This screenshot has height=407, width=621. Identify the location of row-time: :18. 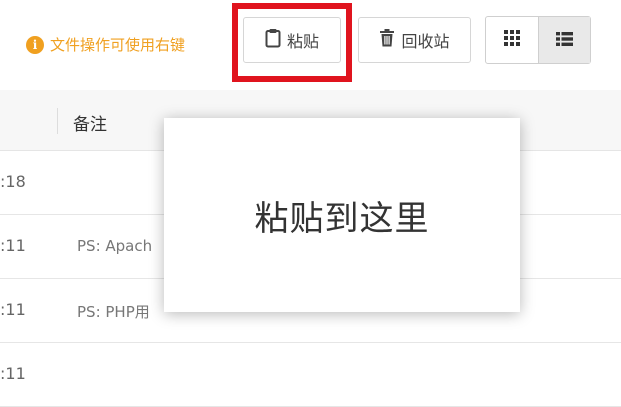
(13, 181).